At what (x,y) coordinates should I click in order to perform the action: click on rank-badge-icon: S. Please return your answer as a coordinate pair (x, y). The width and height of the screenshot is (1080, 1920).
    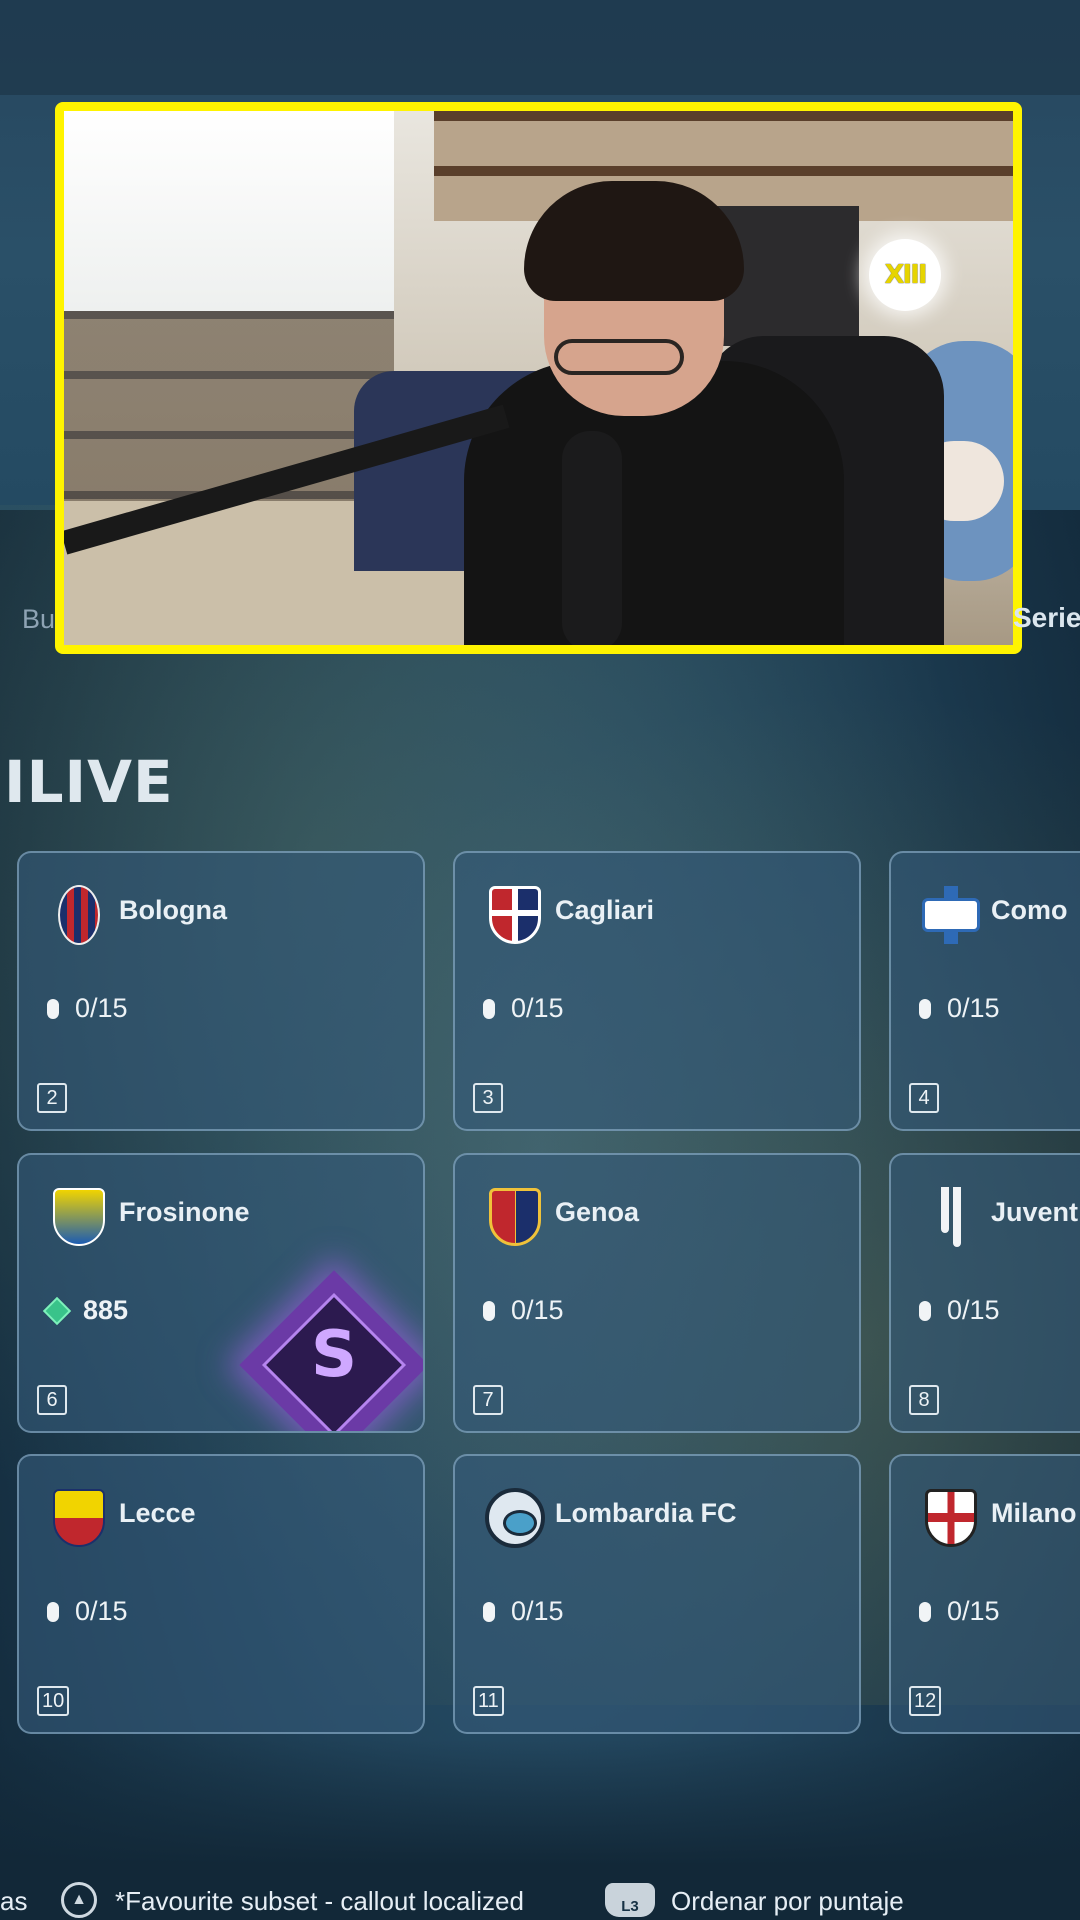
    Looking at the image, I should click on (331, 1350).